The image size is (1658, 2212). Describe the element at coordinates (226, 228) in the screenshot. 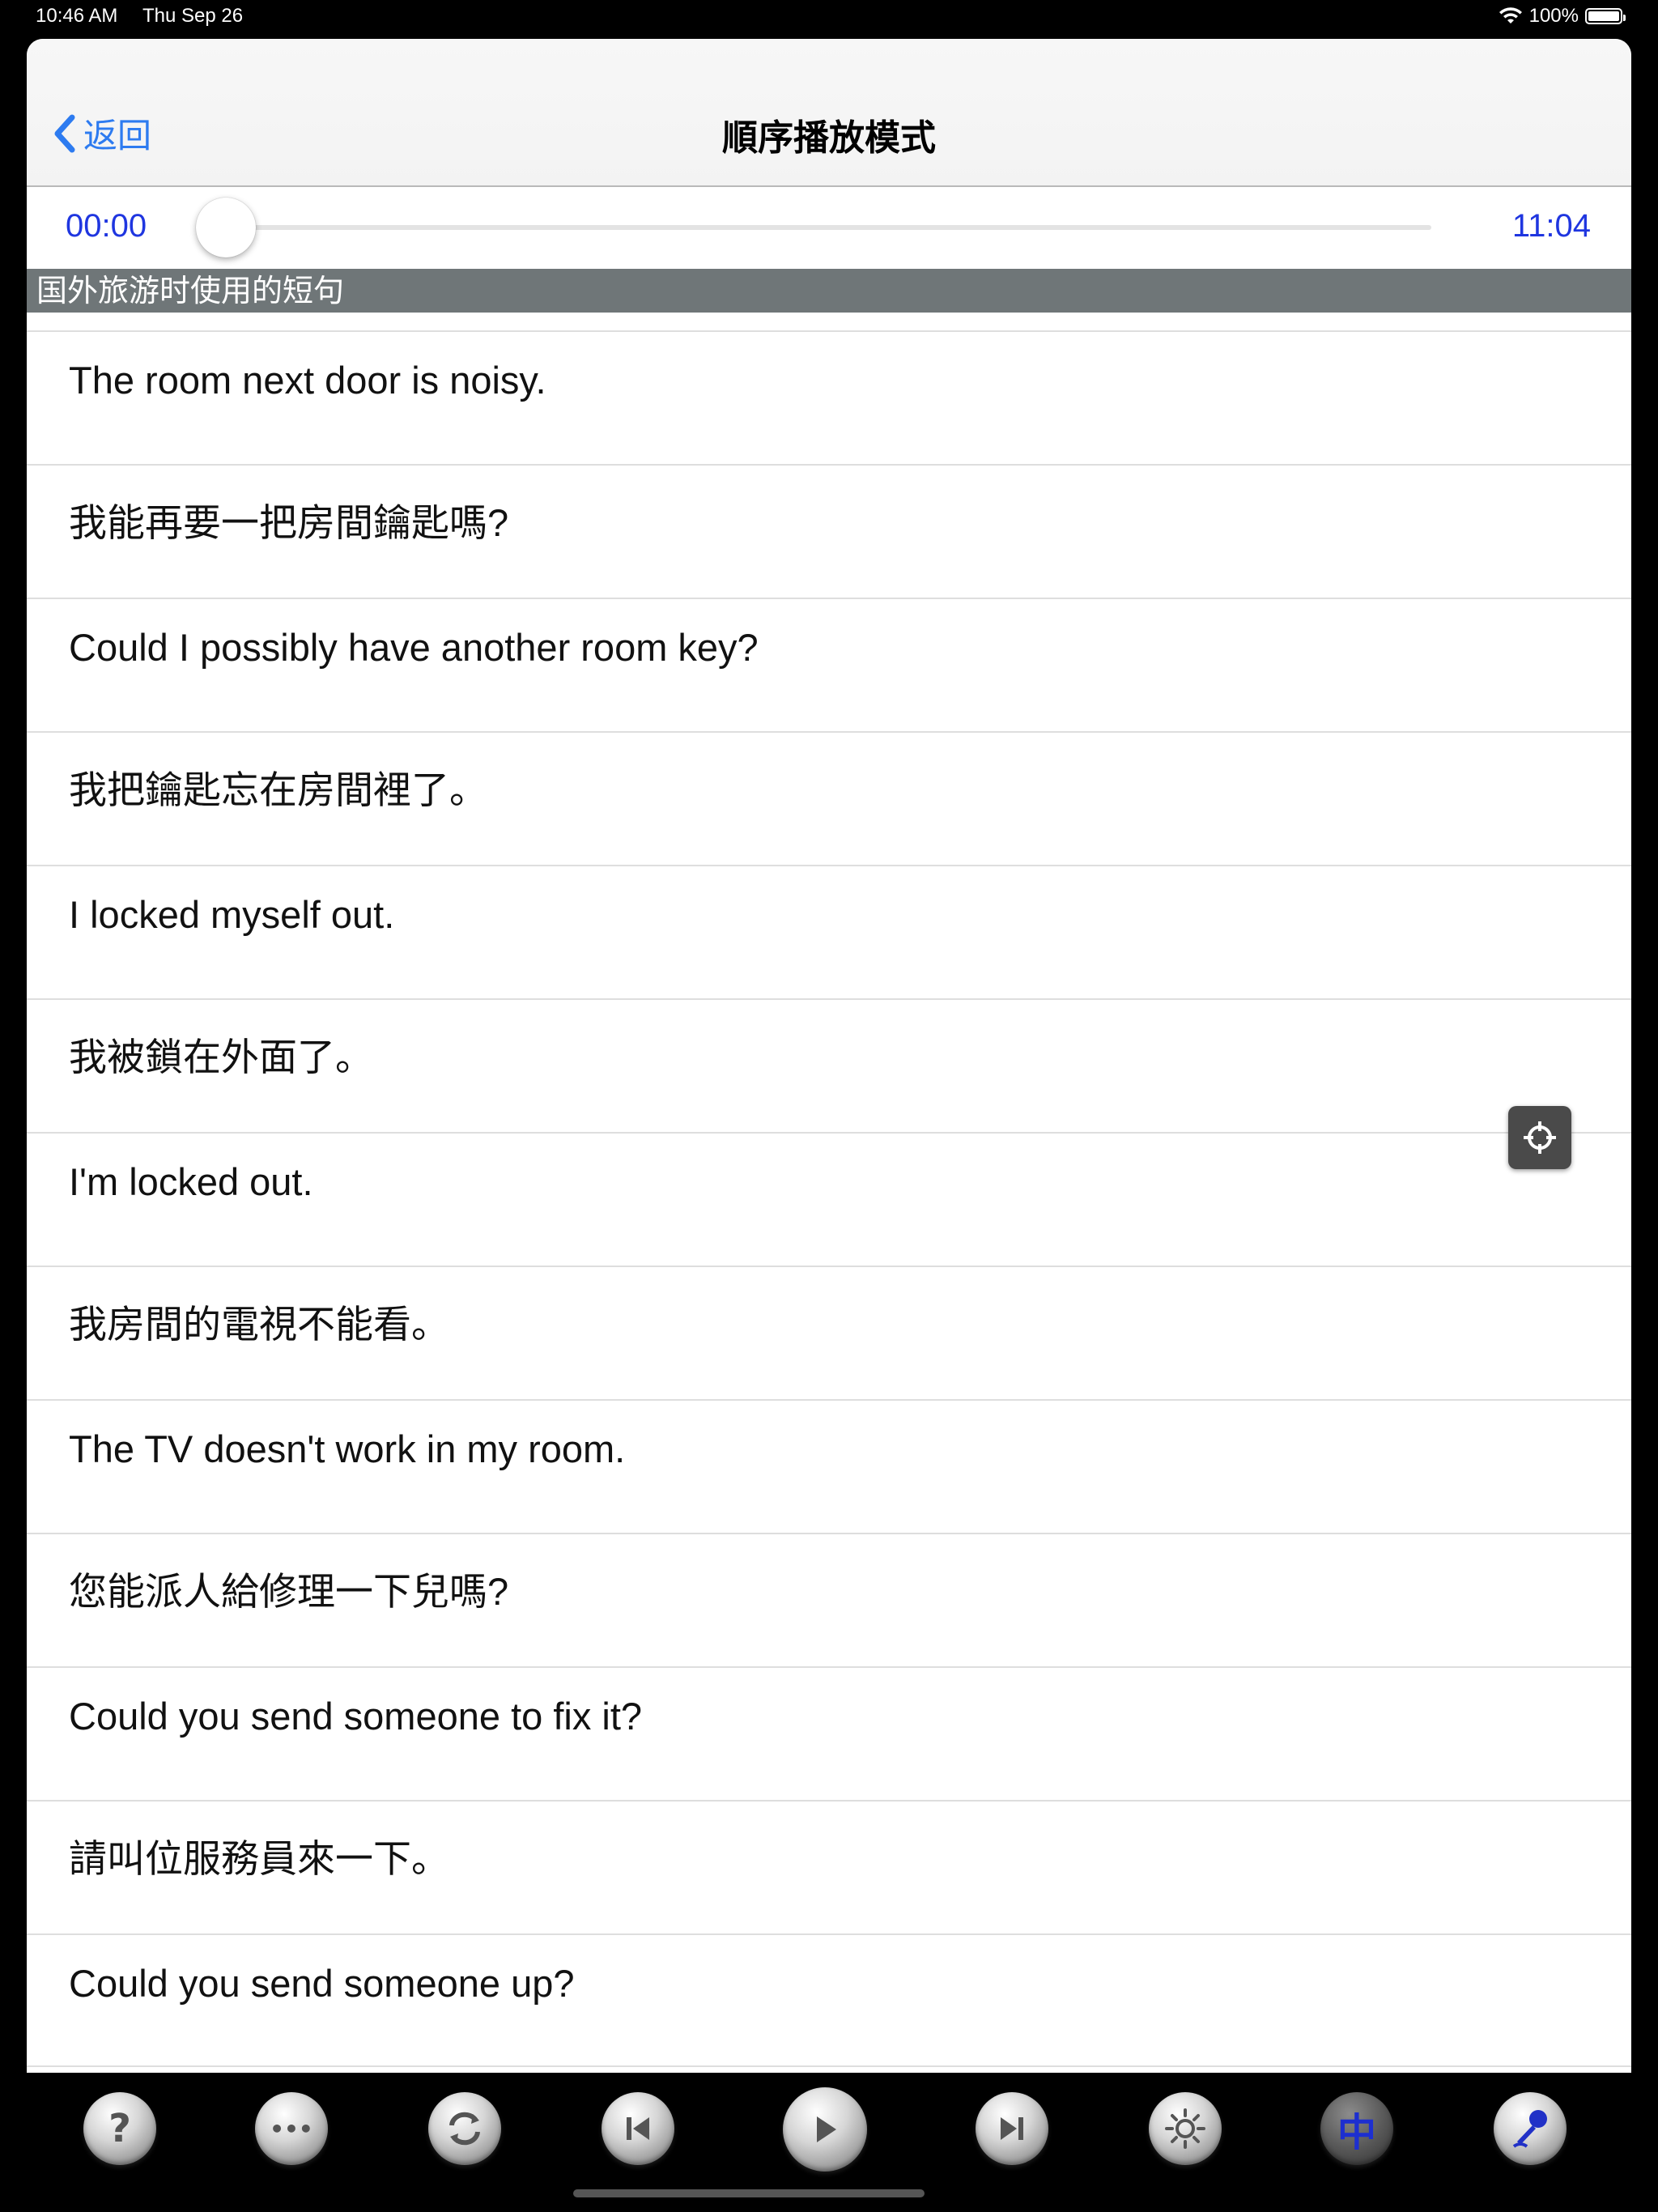

I see `progress-knob` at that location.